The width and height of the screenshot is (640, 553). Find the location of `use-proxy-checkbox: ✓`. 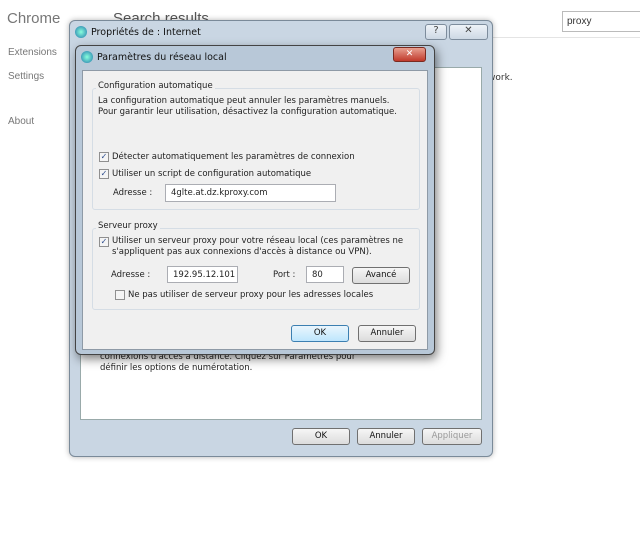

use-proxy-checkbox: ✓ is located at coordinates (104, 242).